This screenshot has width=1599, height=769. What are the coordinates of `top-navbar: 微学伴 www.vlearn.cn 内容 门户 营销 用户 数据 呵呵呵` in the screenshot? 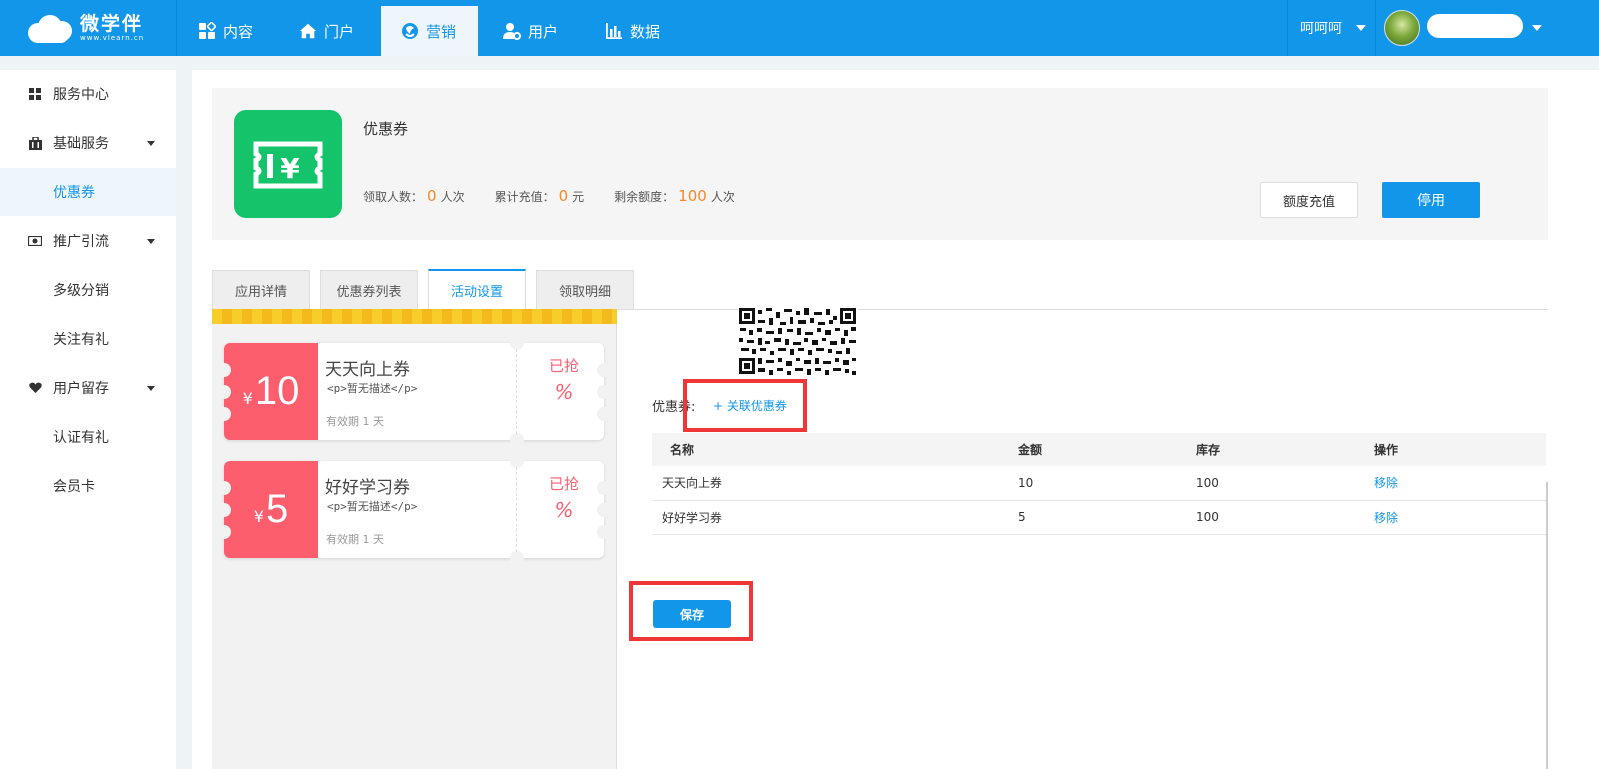 It's located at (799, 28).